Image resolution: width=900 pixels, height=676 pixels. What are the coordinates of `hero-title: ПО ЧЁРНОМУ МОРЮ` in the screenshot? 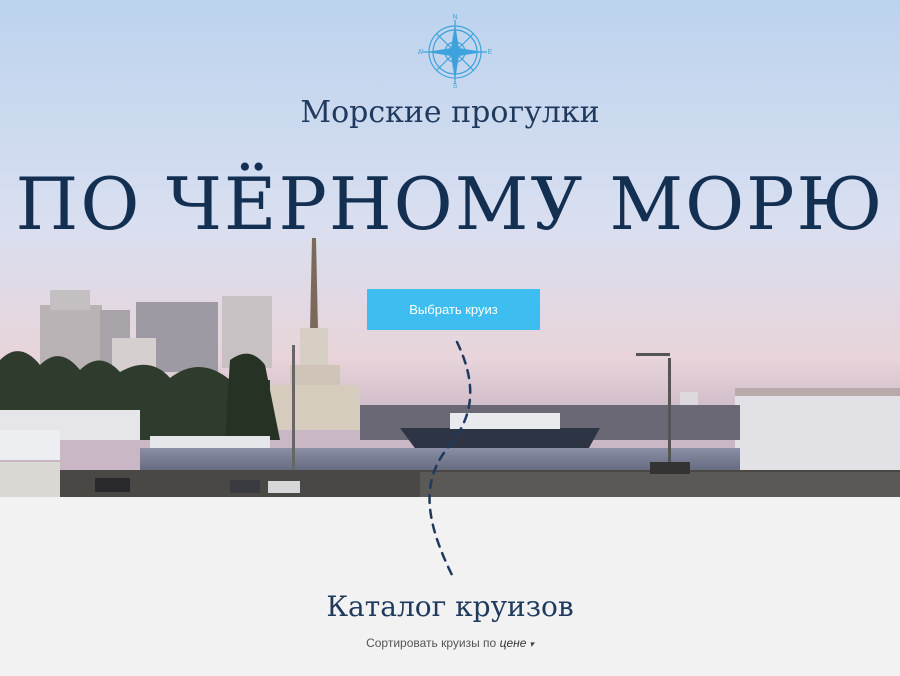 It's located at (450, 204).